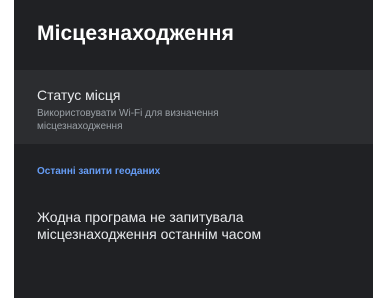 This screenshot has width=373, height=298. Describe the element at coordinates (135, 33) in the screenshot. I see `page-title: Місцезнаходження` at that location.